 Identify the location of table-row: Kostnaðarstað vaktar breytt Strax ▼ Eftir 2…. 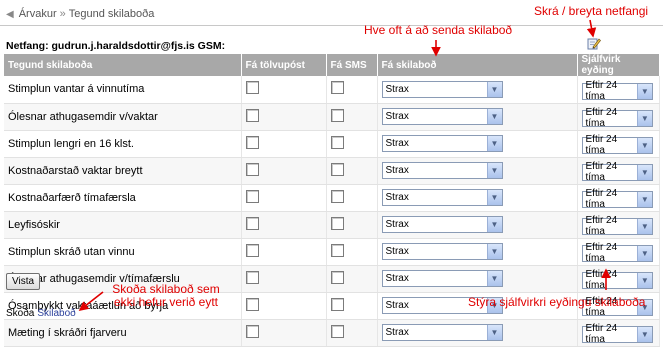
(332, 171).